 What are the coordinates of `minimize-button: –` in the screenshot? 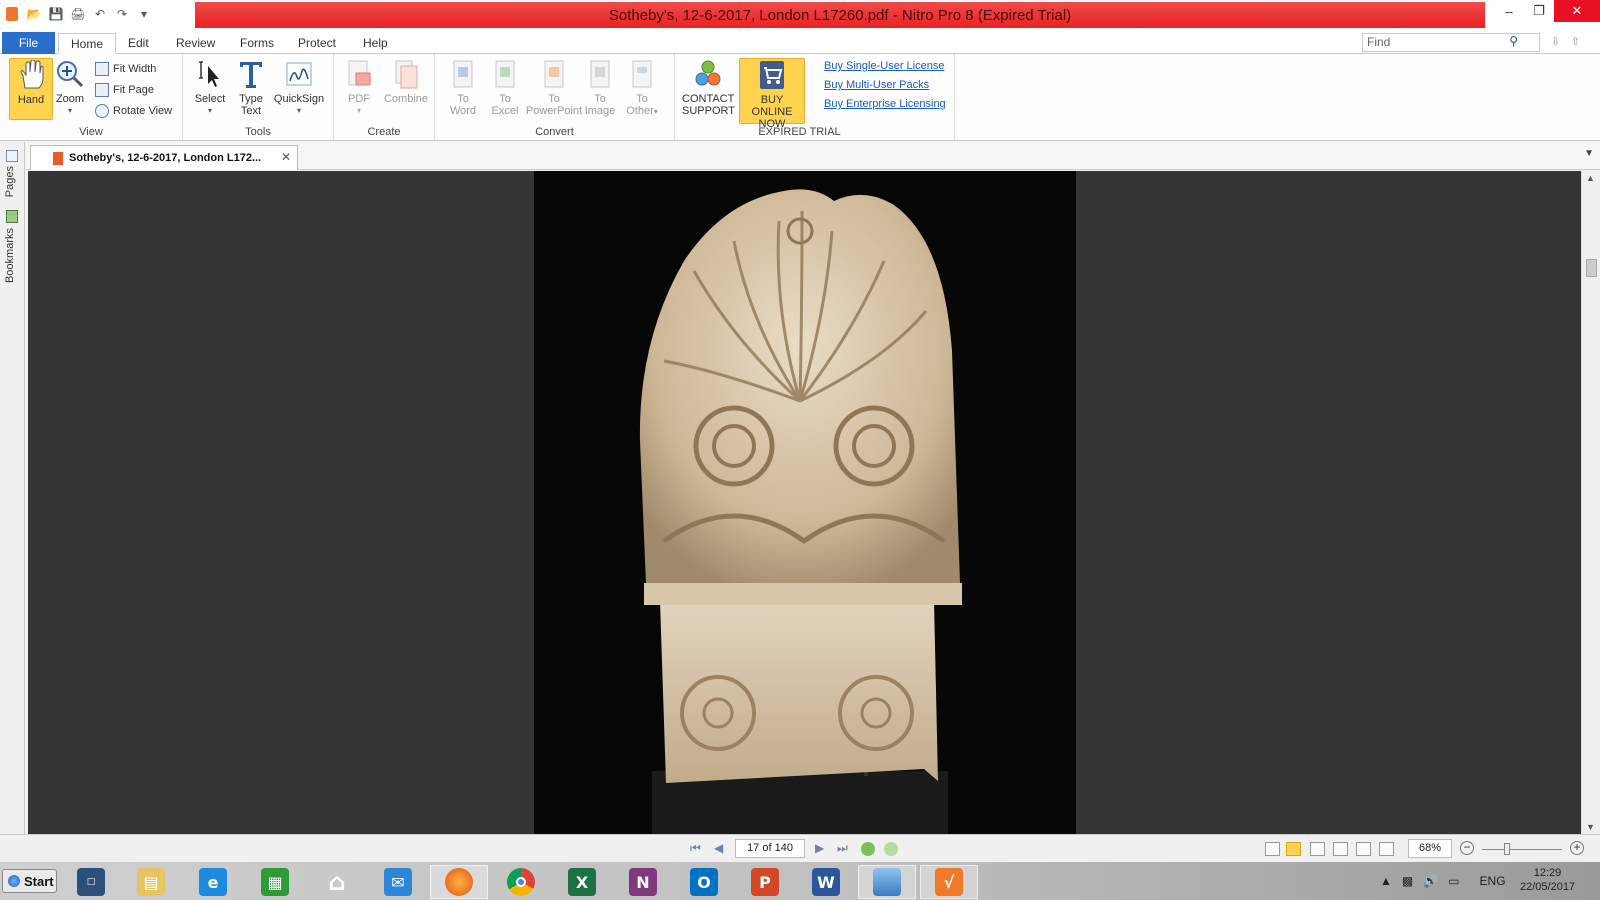 It's located at (1509, 11).